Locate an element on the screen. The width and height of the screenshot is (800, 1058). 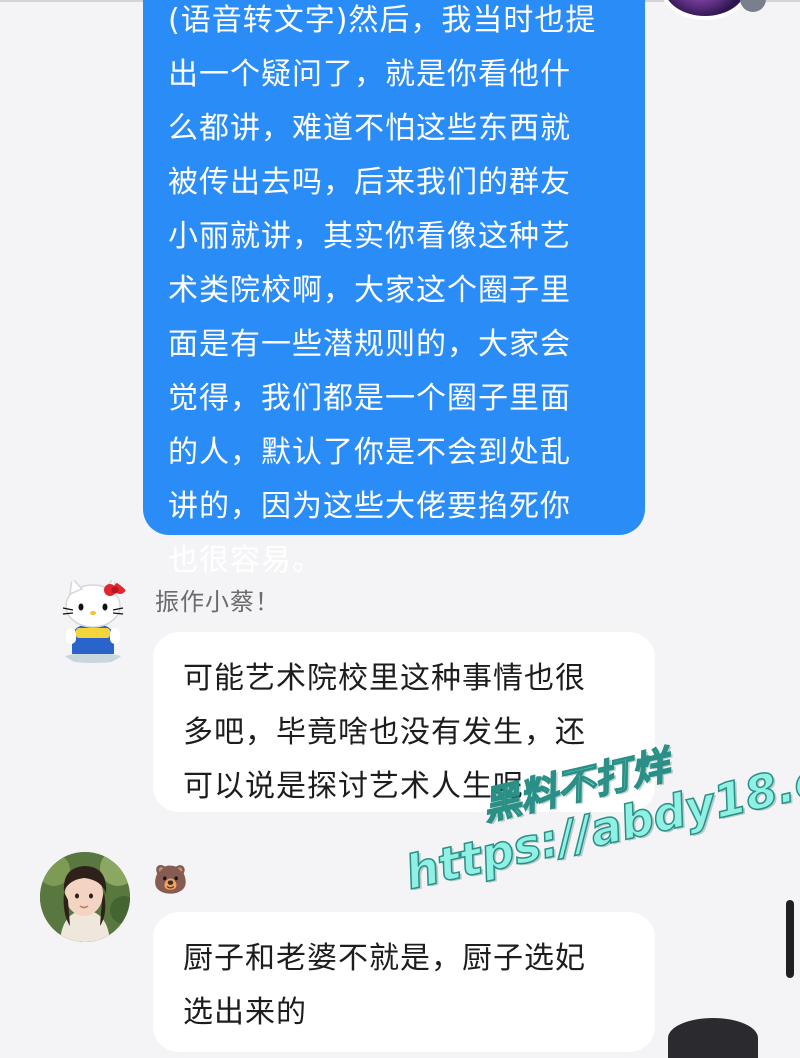
sender-name-bear-emoji: 🐻 is located at coordinates (171, 879).